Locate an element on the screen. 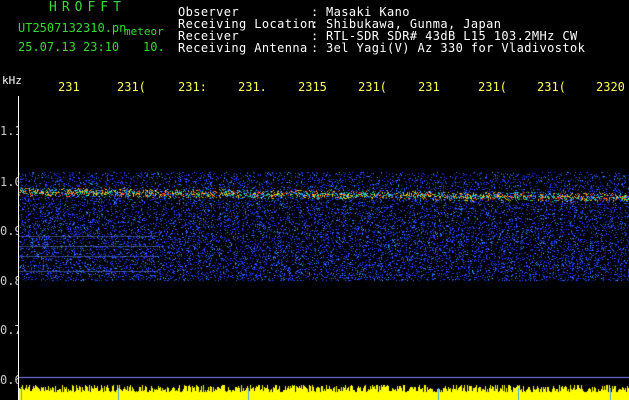 Image resolution: width=629 pixels, height=400 pixels. x-tick-1: 231( is located at coordinates (131, 87).